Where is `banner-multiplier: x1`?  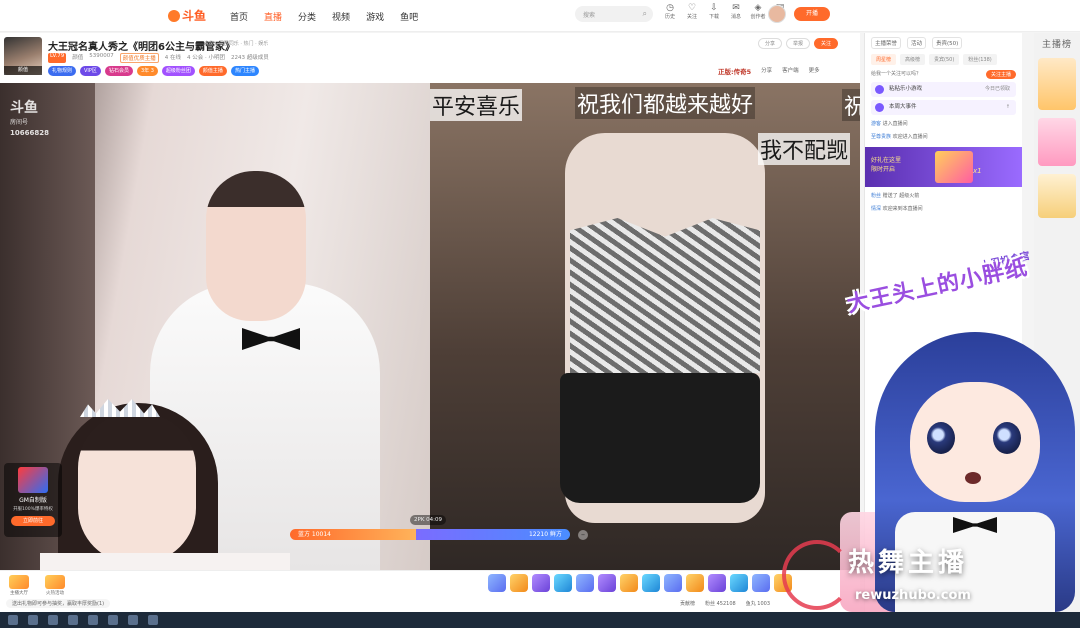
banner-multiplier: x1 is located at coordinates (977, 171).